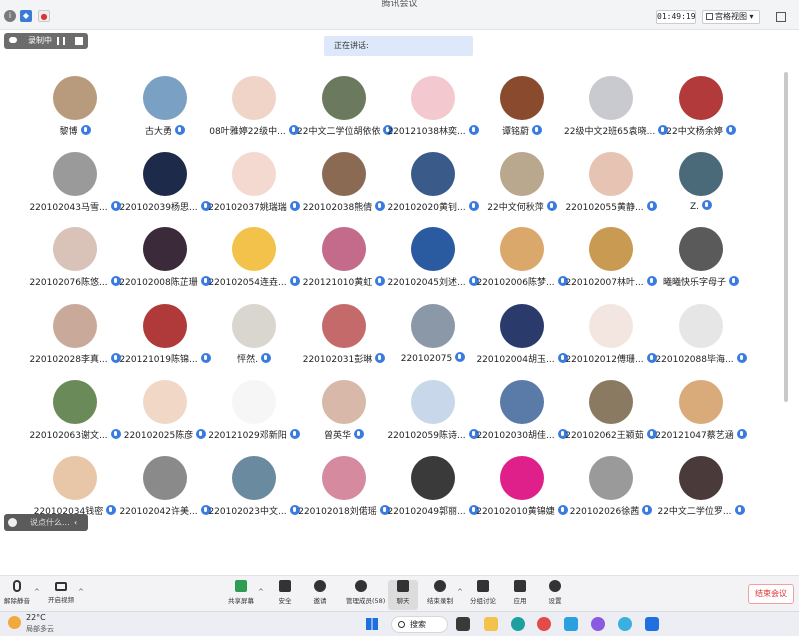  Describe the element at coordinates (604, 436) in the screenshot. I see `participant-name-text: 220102062王颖茹` at that location.